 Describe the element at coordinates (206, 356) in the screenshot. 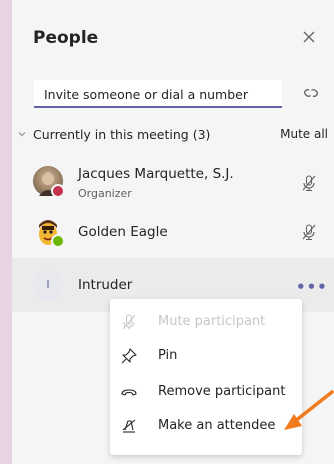

I see `menu-item-pin: Pin` at that location.